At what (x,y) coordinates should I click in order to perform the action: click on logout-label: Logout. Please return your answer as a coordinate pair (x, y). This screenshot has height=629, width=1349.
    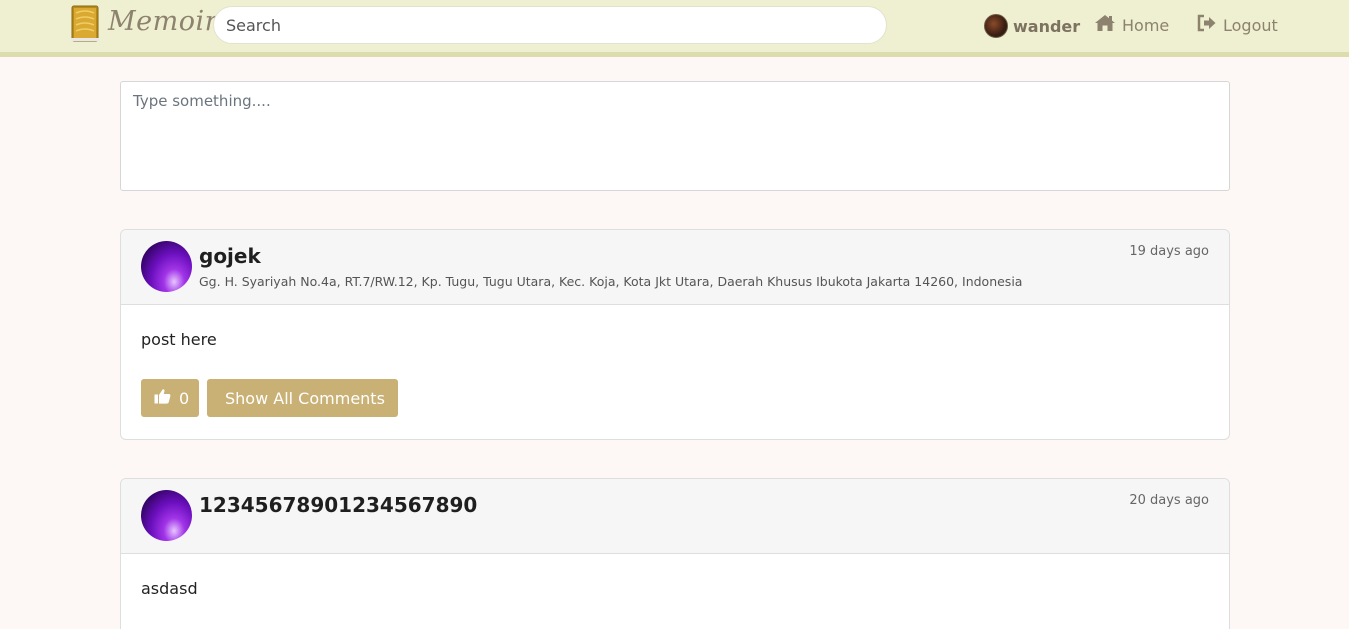
    Looking at the image, I should click on (1250, 25).